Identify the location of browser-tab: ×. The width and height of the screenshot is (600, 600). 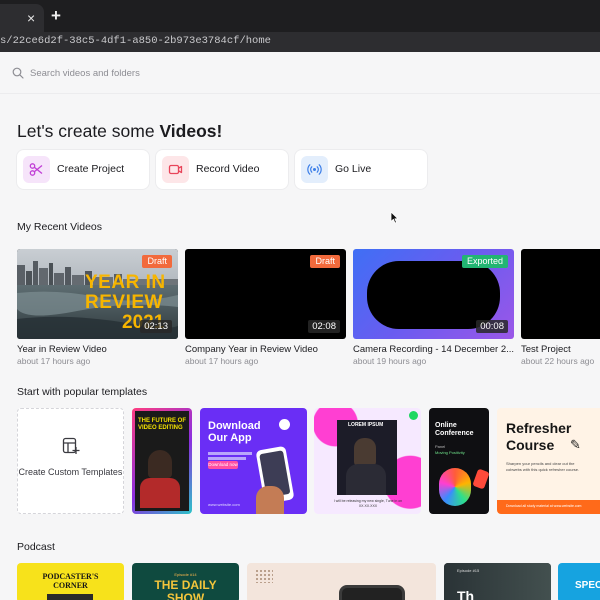
(22, 18).